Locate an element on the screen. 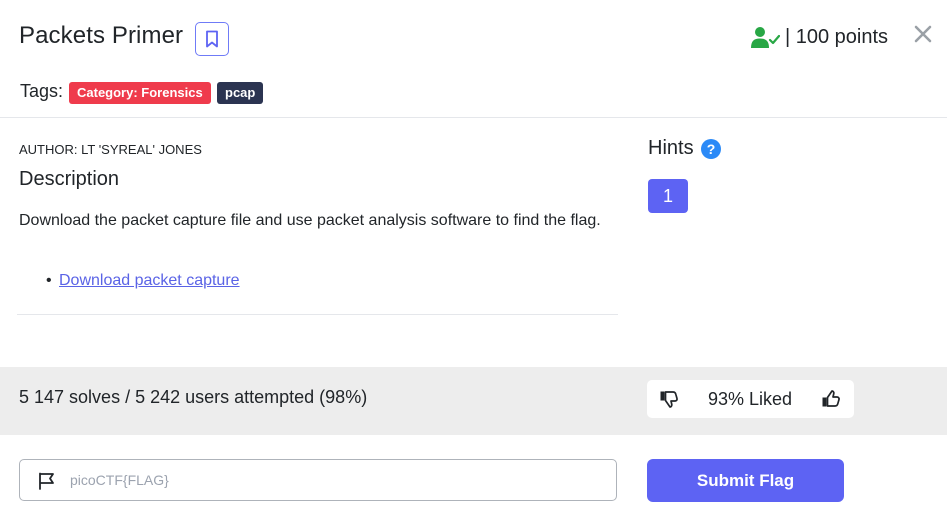 The height and width of the screenshot is (519, 947). liked-percent: 93% Liked is located at coordinates (750, 399).